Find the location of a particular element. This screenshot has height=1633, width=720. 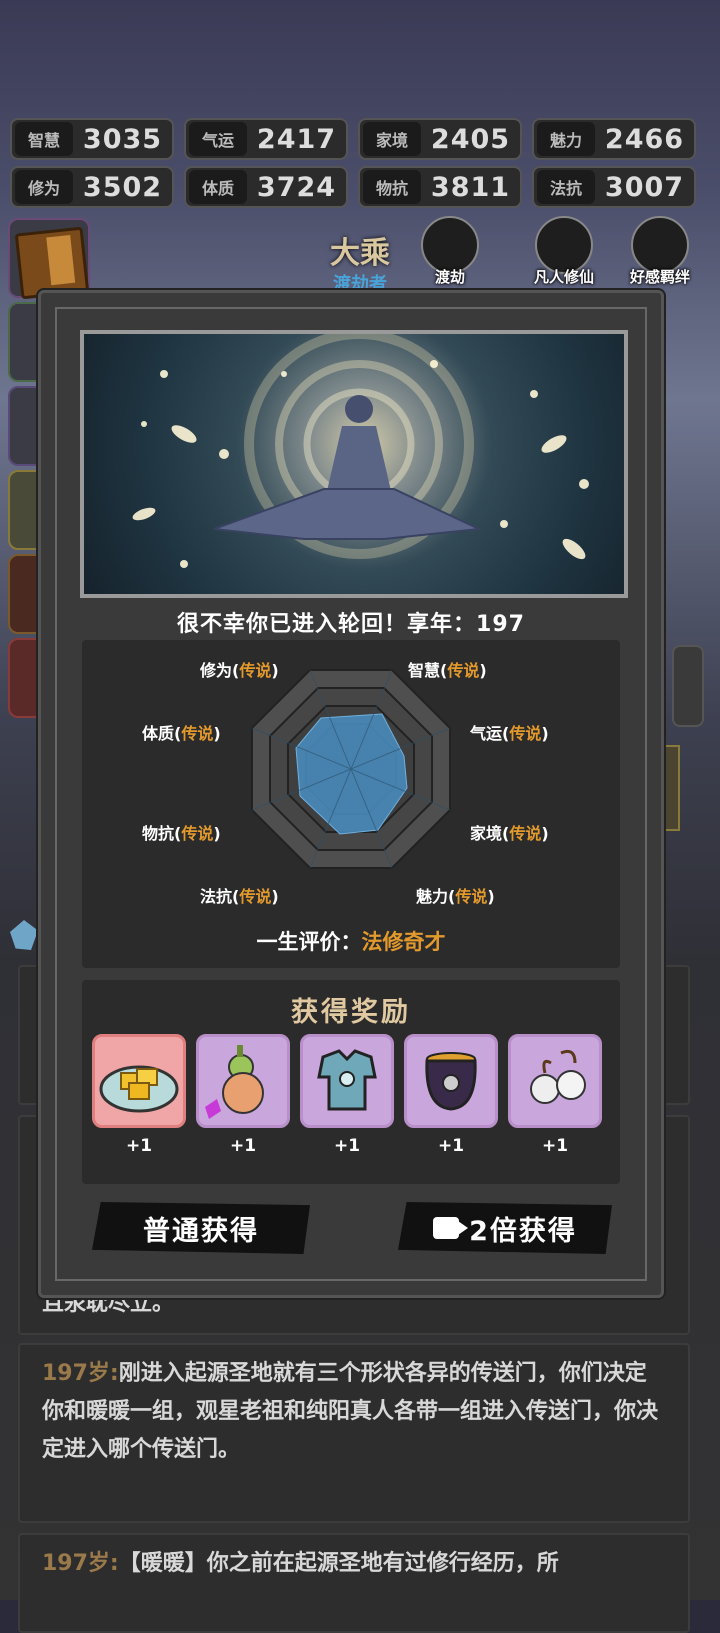

reward-item-earrings is located at coordinates (555, 1081).